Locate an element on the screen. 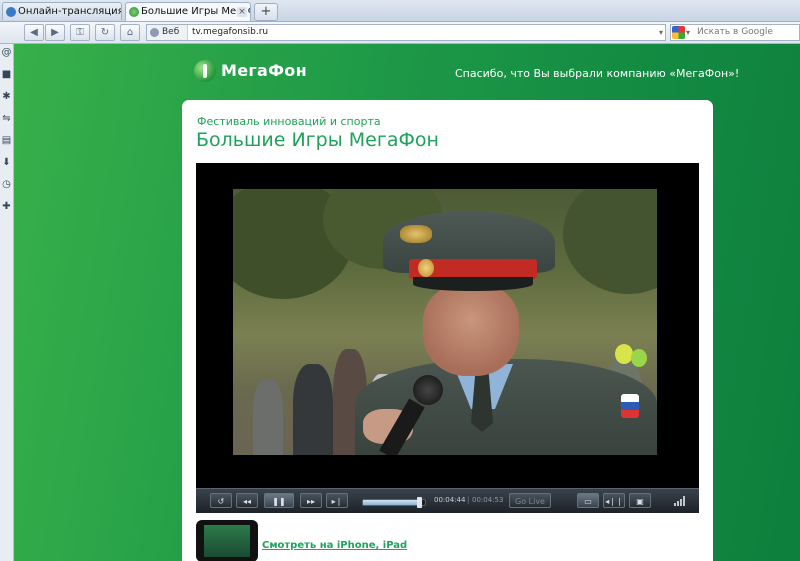  key-icon: ⚿ is located at coordinates (80, 32).